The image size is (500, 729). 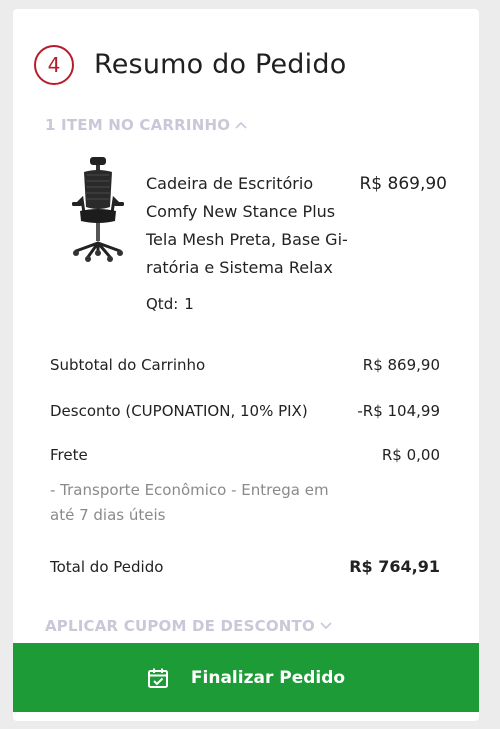 What do you see at coordinates (245, 567) in the screenshot?
I see `order-total-row: Total do Pedido R$ 764,91` at bounding box center [245, 567].